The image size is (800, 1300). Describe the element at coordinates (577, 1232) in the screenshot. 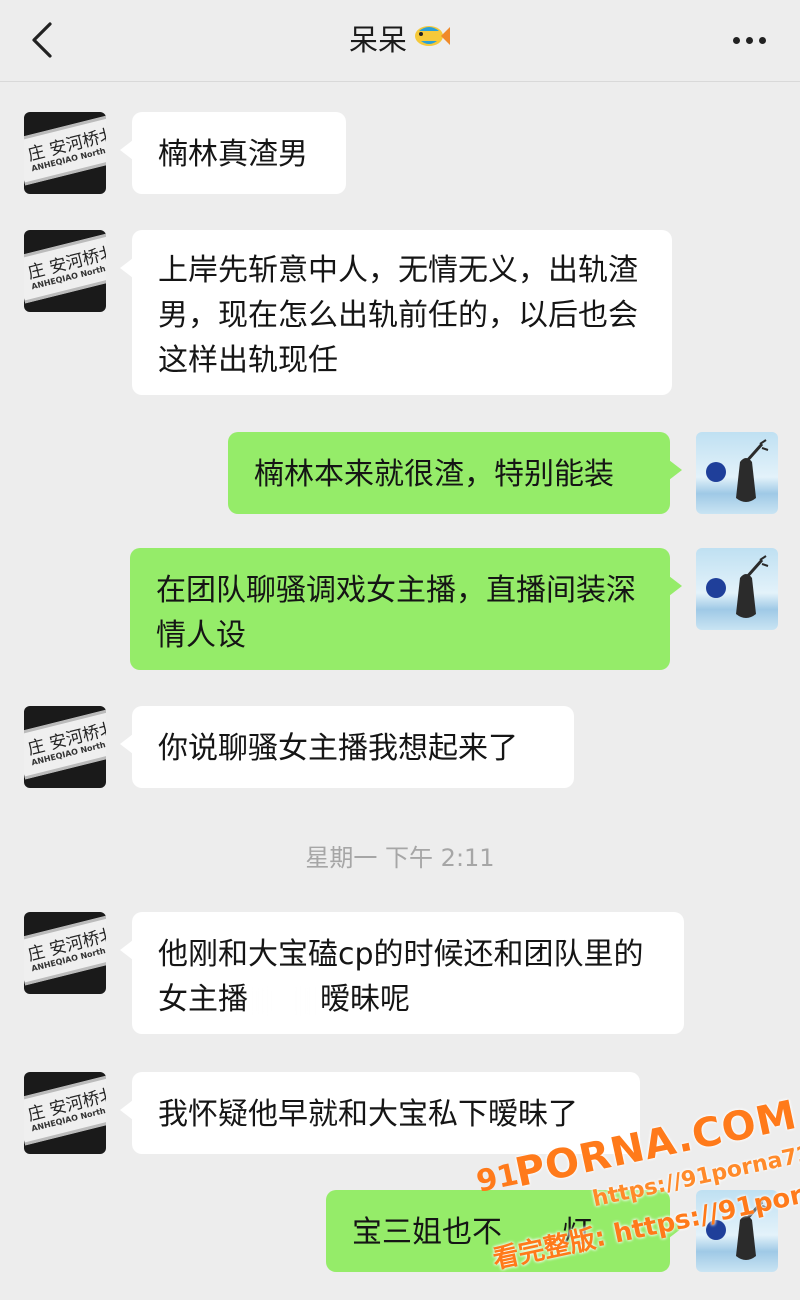

I see `message-text-part: 灯` at that location.